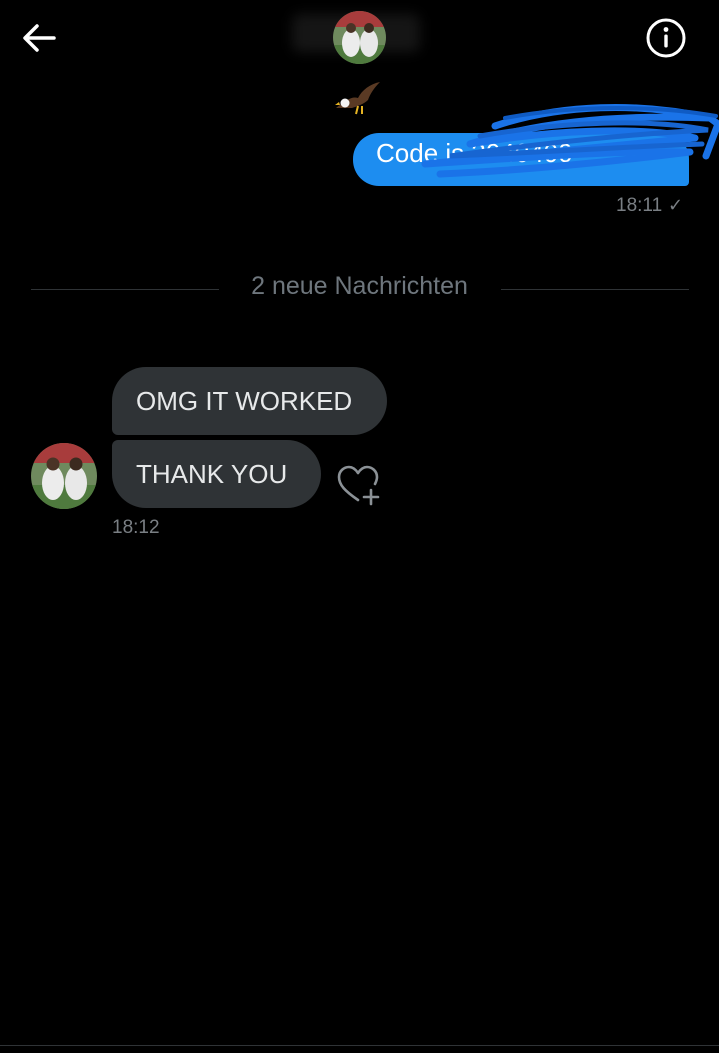  Describe the element at coordinates (639, 205) in the screenshot. I see `outgoing-timestamp: 18:11` at that location.